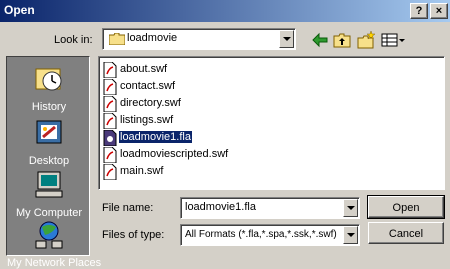  What do you see at coordinates (54, 263) in the screenshot?
I see `place-label: My Network Places` at bounding box center [54, 263].